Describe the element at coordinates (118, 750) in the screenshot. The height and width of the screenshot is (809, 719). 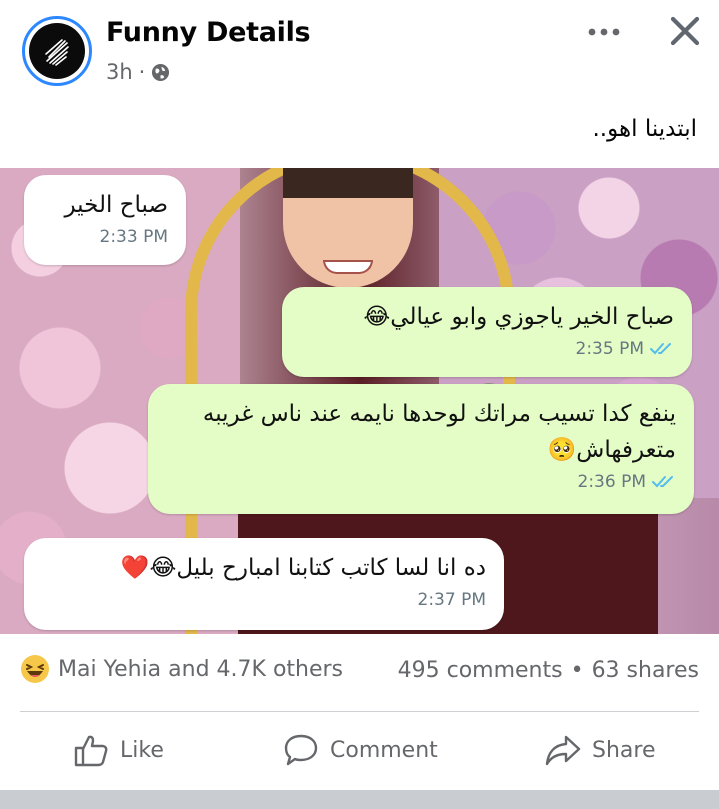
I see `like-button: Like` at that location.